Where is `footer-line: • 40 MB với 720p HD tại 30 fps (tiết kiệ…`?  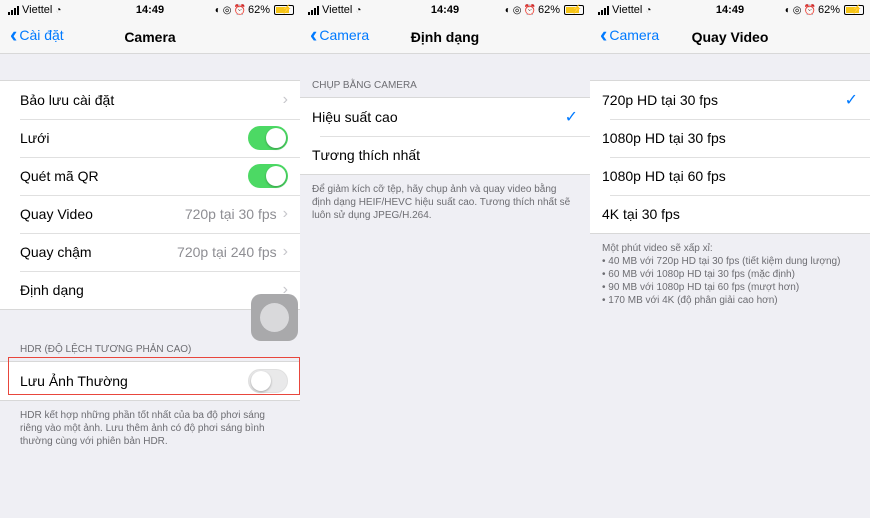 footer-line: • 40 MB với 720p HD tại 30 fps (tiết kiệ… is located at coordinates (721, 261).